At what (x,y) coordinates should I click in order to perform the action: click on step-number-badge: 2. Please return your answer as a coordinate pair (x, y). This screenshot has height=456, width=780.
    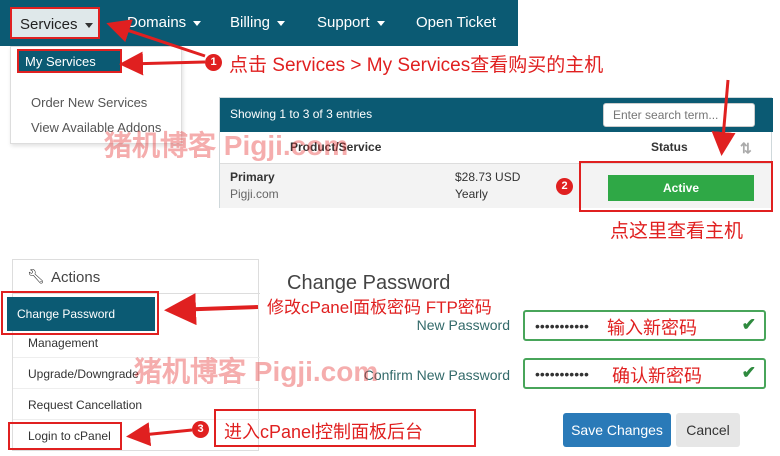
    Looking at the image, I should click on (564, 186).